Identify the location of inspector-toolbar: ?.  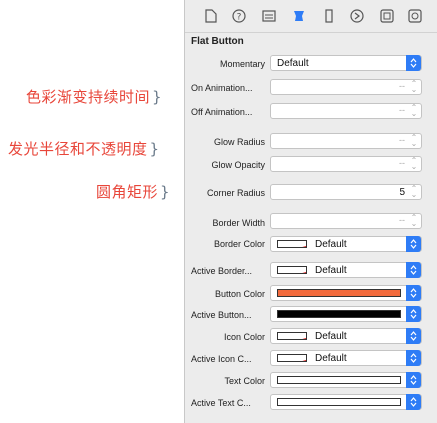
(311, 16).